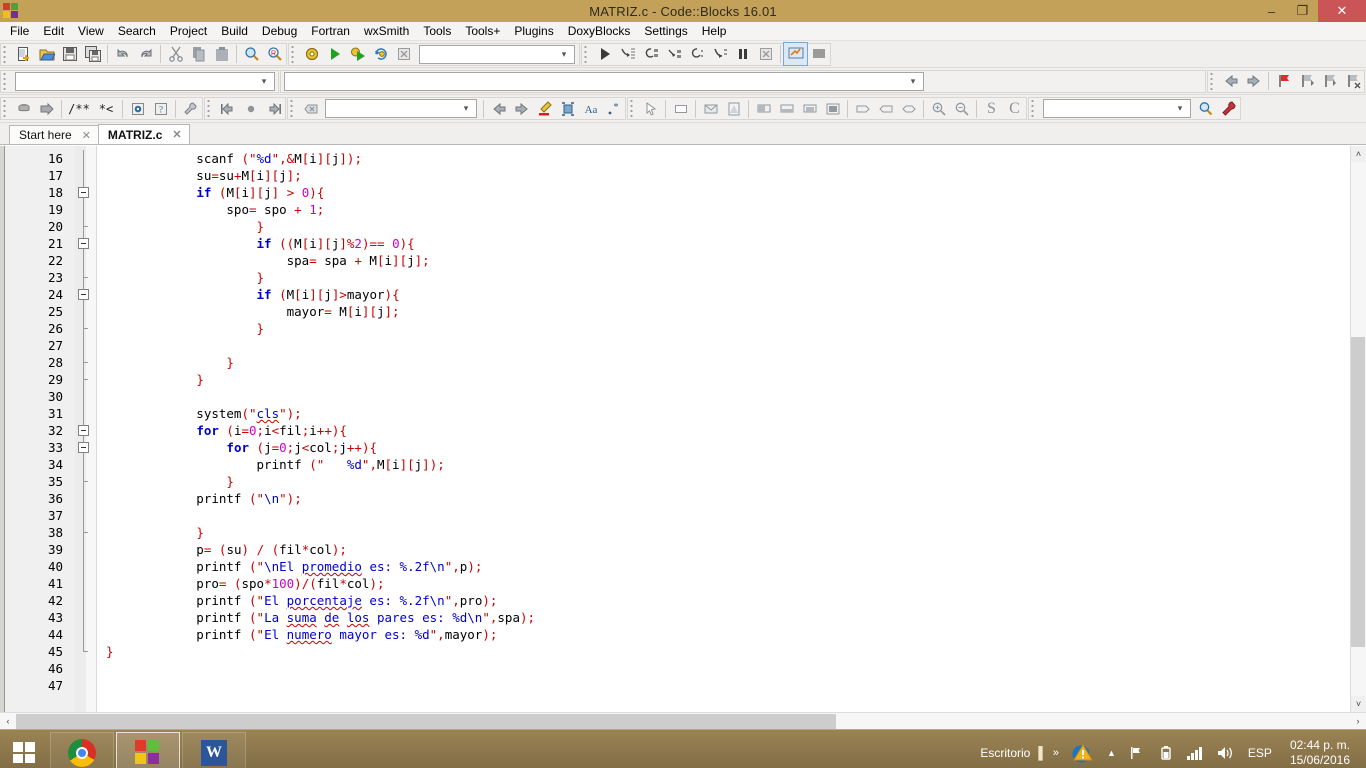 The width and height of the screenshot is (1366, 768). What do you see at coordinates (1230, 81) in the screenshot?
I see `back-icon` at bounding box center [1230, 81].